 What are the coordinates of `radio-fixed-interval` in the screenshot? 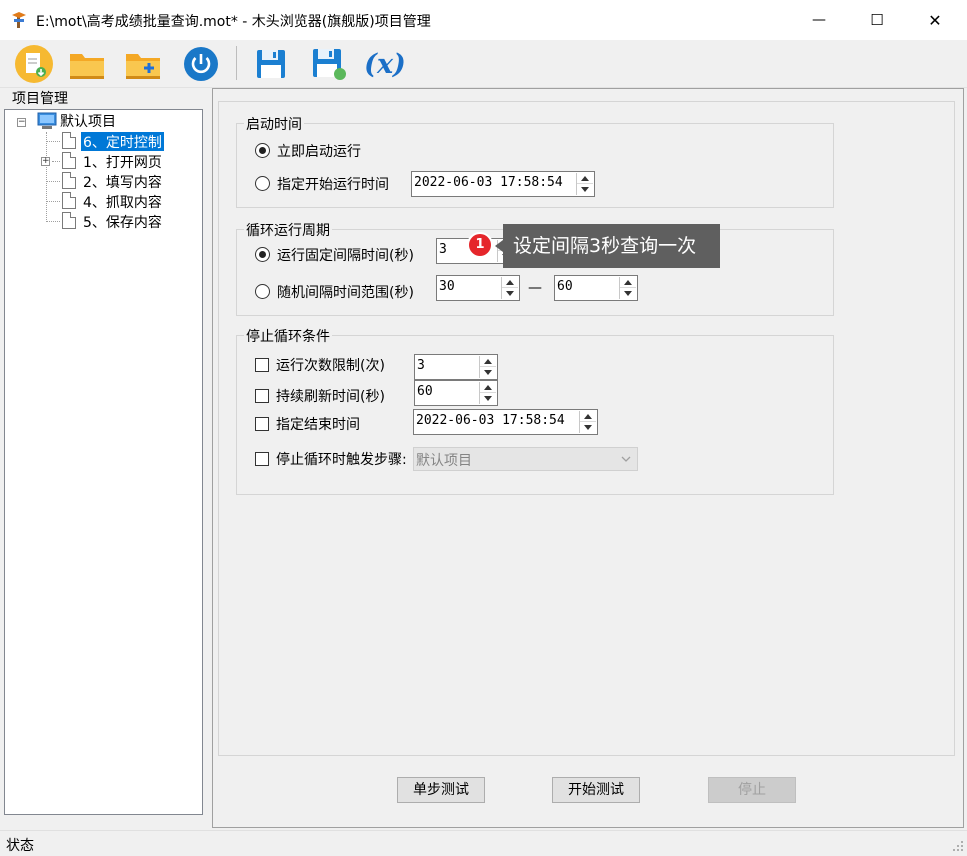 It's located at (262, 254).